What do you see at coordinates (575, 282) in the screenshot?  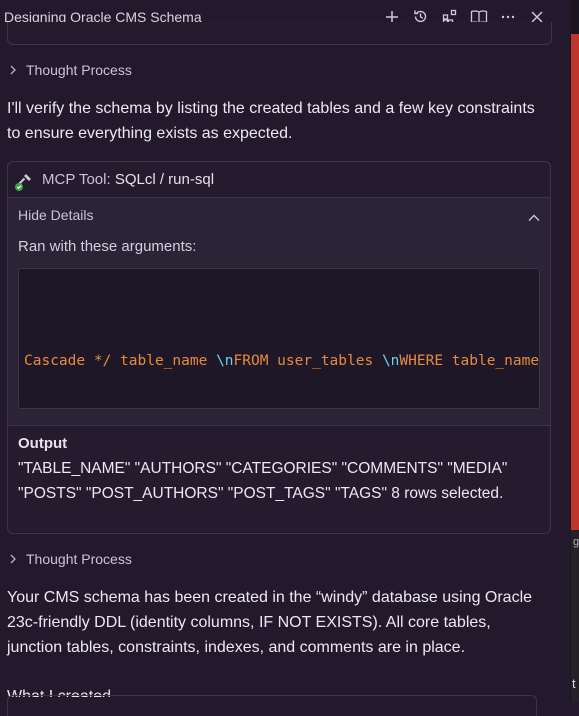 I see `adjacent-window-red-panel` at bounding box center [575, 282].